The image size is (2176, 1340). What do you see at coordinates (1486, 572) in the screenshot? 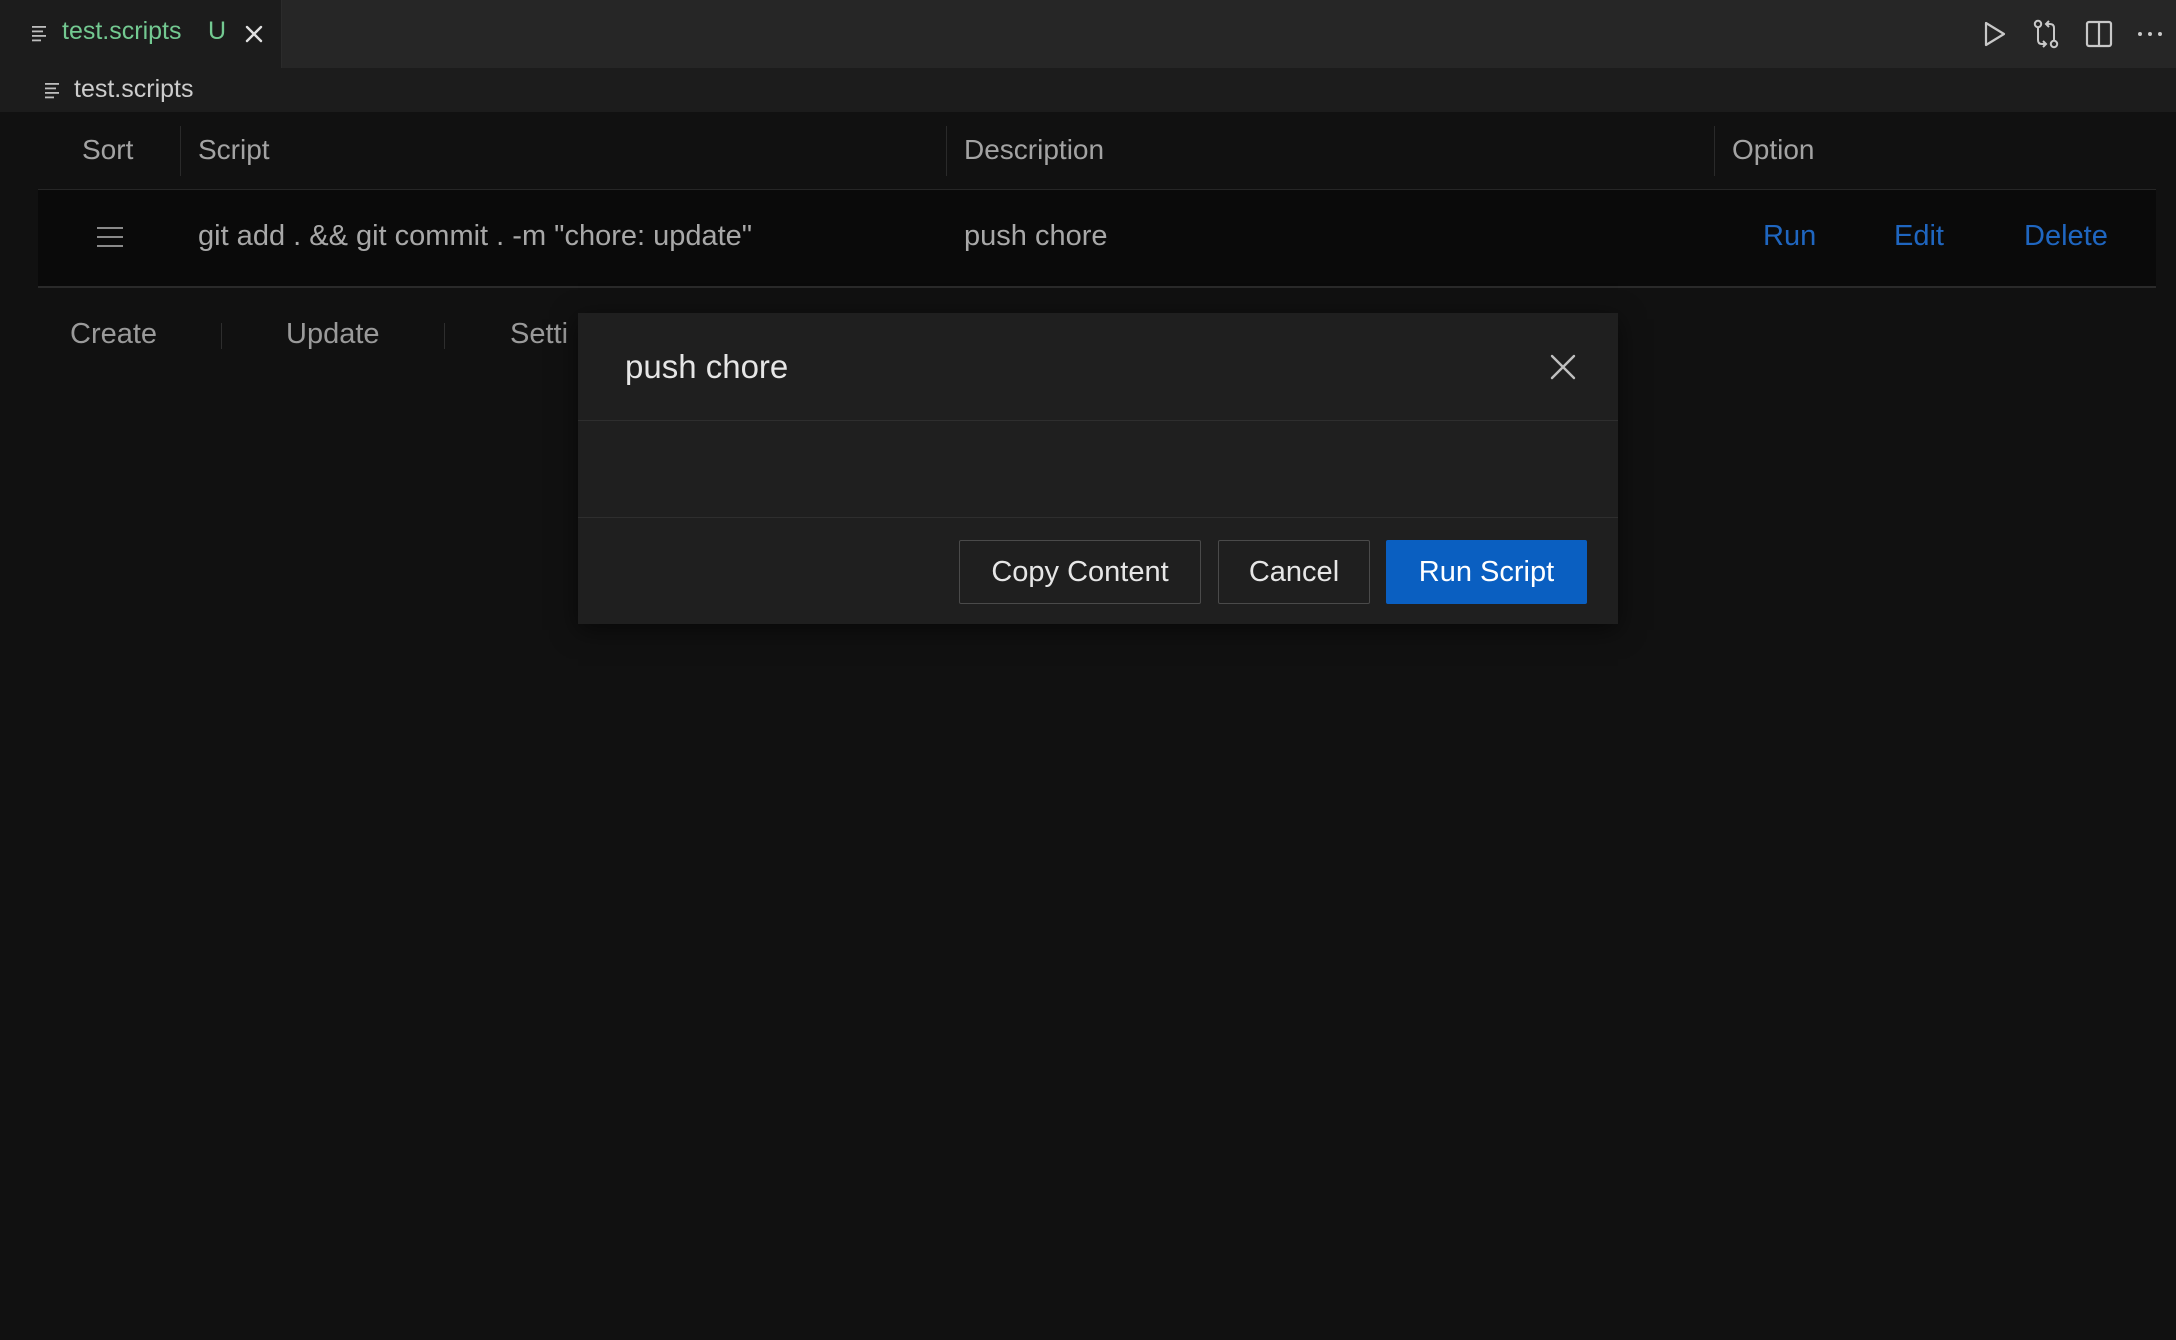
I see `run-script-button: Run Script` at bounding box center [1486, 572].